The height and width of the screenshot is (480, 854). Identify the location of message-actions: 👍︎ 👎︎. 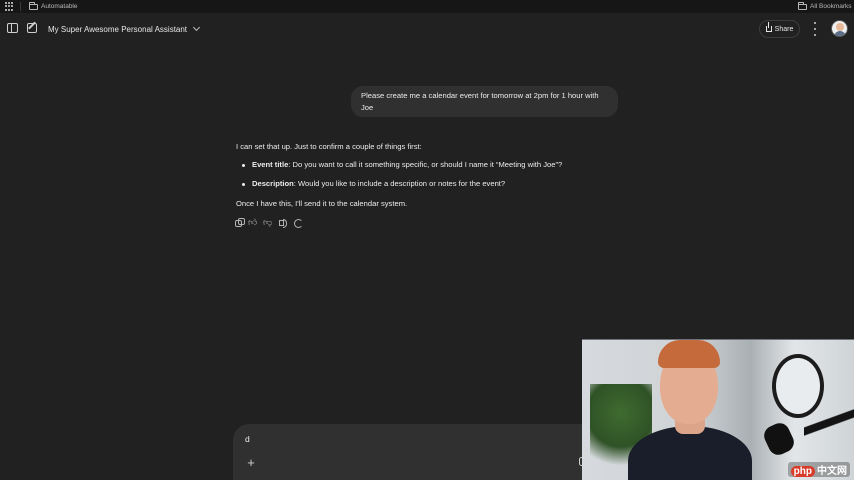
(269, 222).